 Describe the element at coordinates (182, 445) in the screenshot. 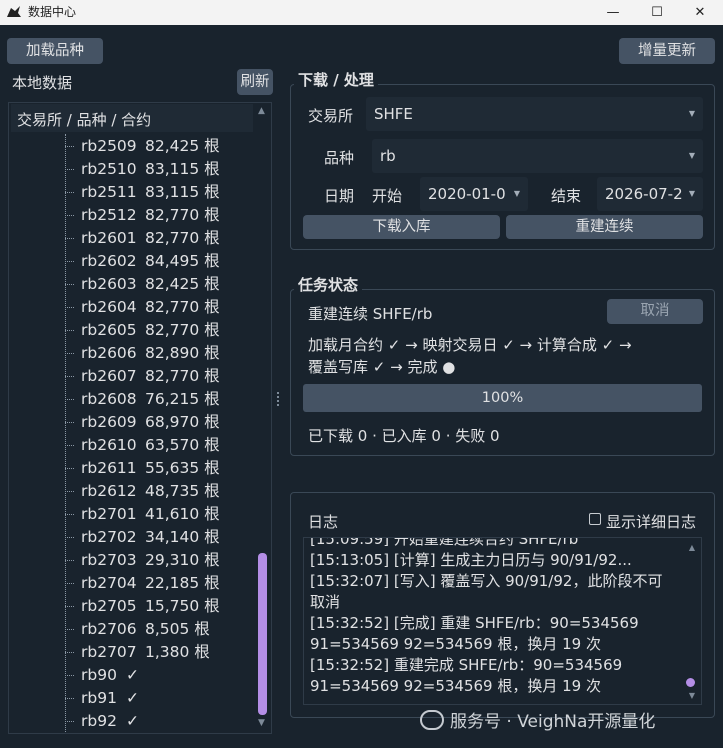

I see `bar-count: 63,570 根` at that location.